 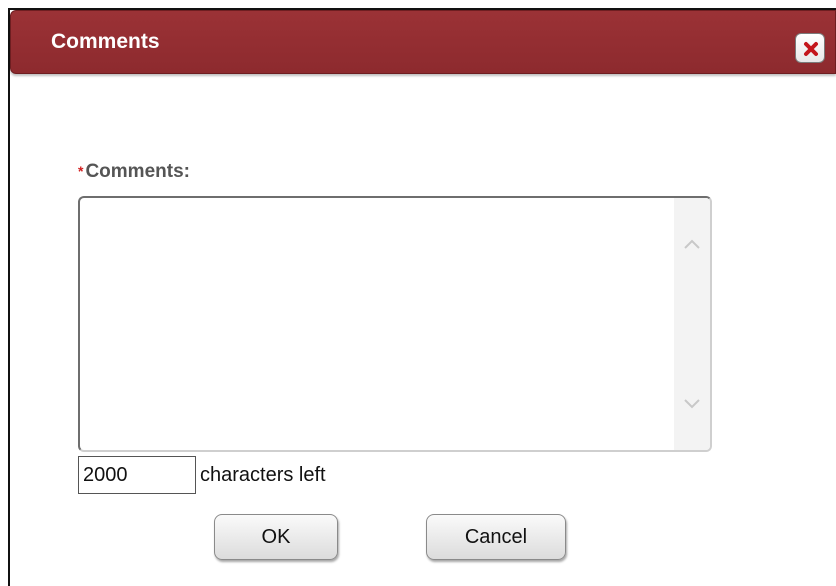 I want to click on close-x-icon, so click(x=811, y=49).